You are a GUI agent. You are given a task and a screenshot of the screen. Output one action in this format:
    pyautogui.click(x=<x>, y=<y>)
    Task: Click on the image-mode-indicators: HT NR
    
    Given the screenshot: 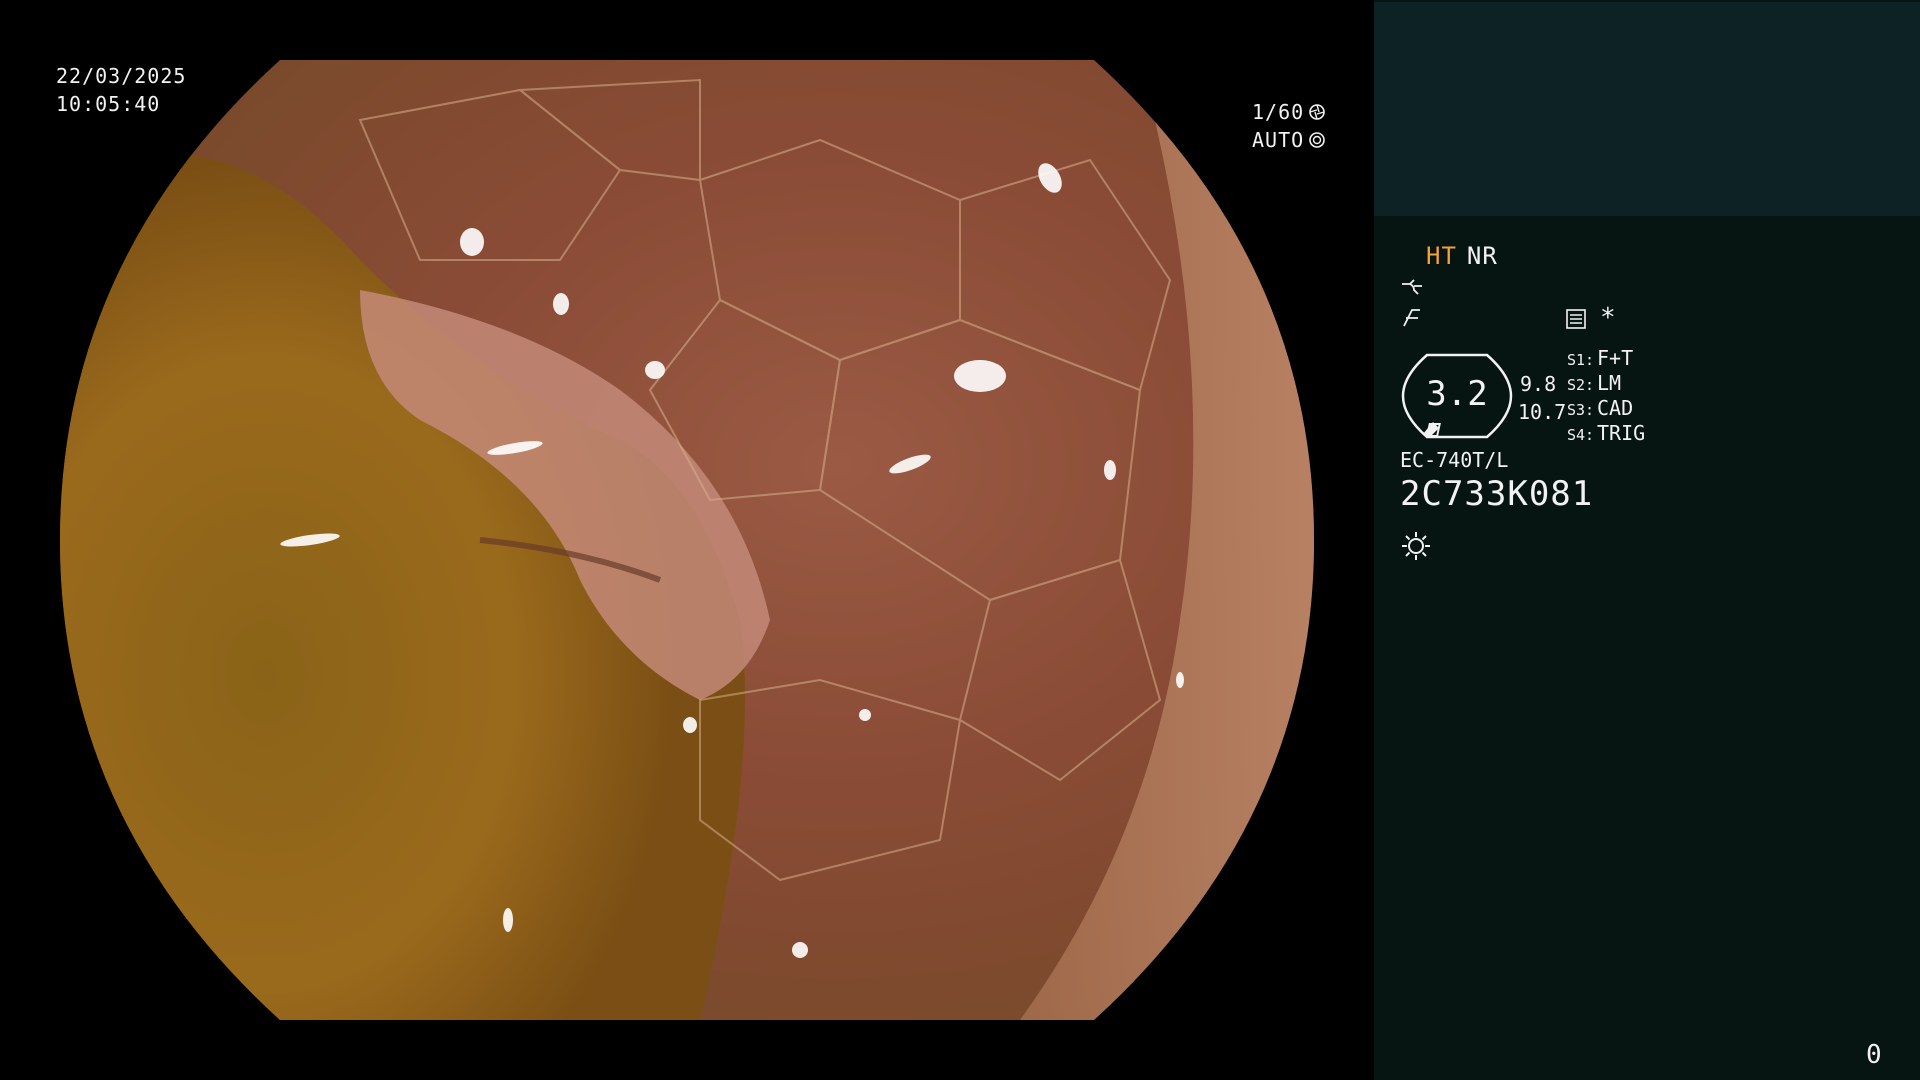 What is the action you would take?
    pyautogui.click(x=1462, y=256)
    